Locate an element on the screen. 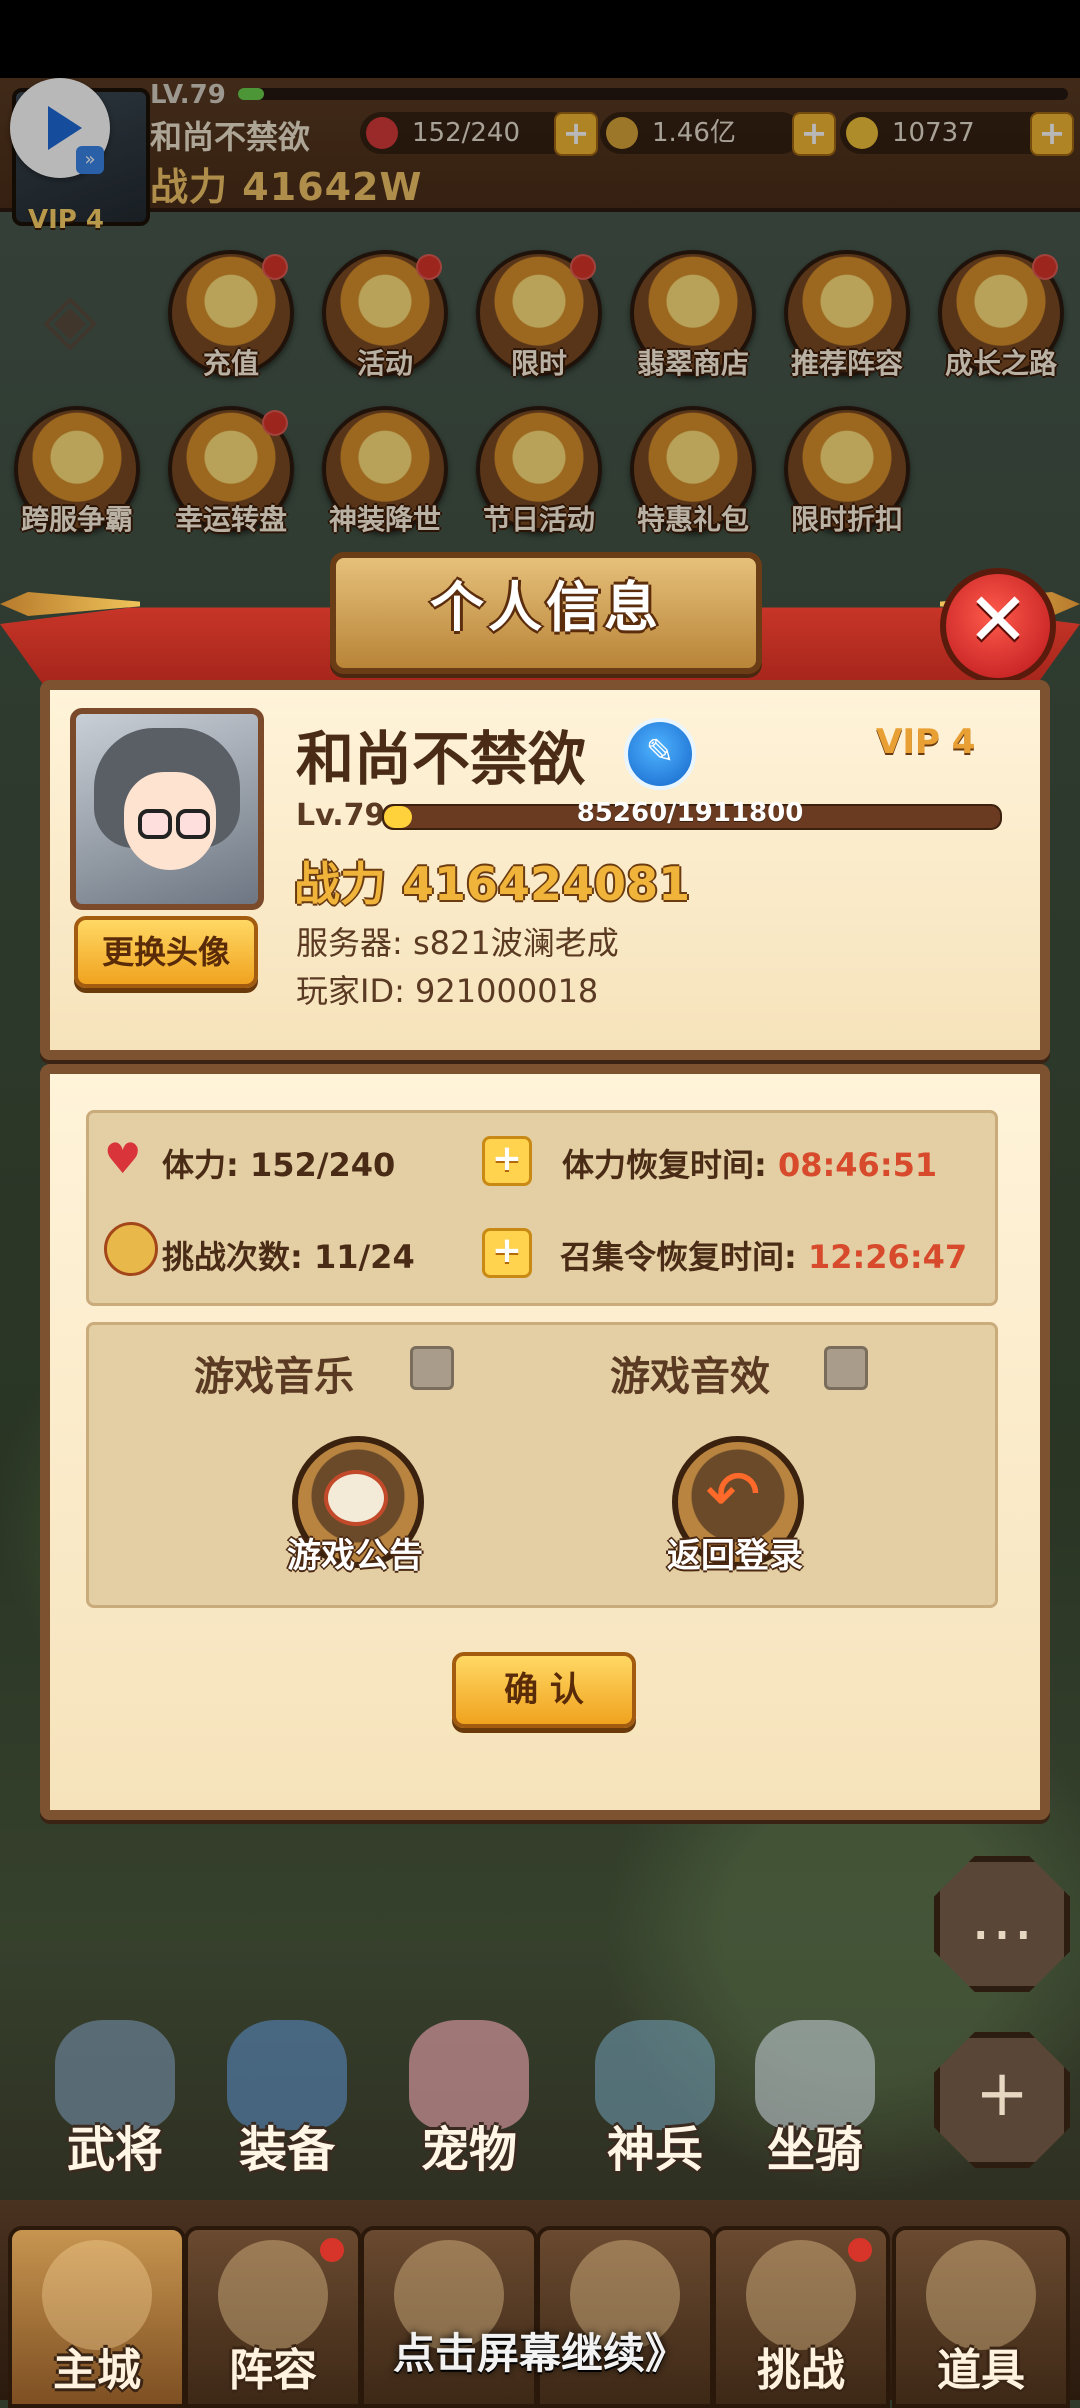 Image resolution: width=1080 pixels, height=2408 pixels. dialog-title-plate: 个人信息 is located at coordinates (546, 613).